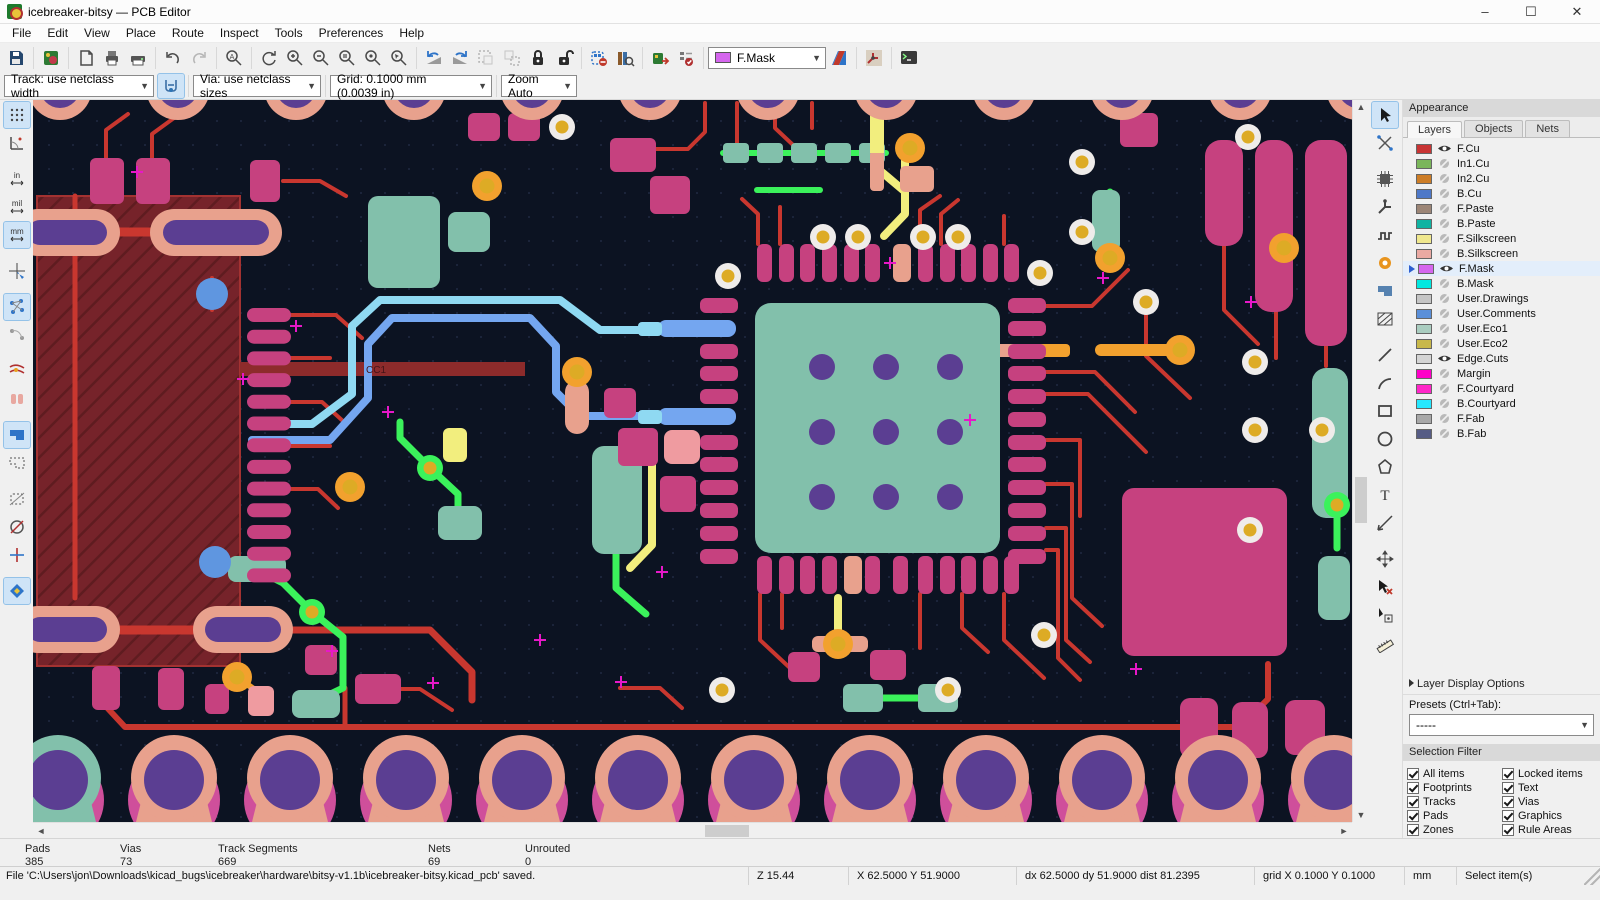  I want to click on local-ratsnest-icon, so click(1385, 143).